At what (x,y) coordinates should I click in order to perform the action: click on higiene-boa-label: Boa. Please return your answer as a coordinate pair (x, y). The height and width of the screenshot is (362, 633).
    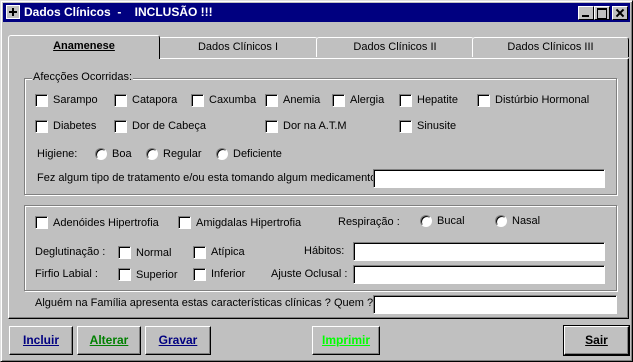
    Looking at the image, I should click on (122, 154).